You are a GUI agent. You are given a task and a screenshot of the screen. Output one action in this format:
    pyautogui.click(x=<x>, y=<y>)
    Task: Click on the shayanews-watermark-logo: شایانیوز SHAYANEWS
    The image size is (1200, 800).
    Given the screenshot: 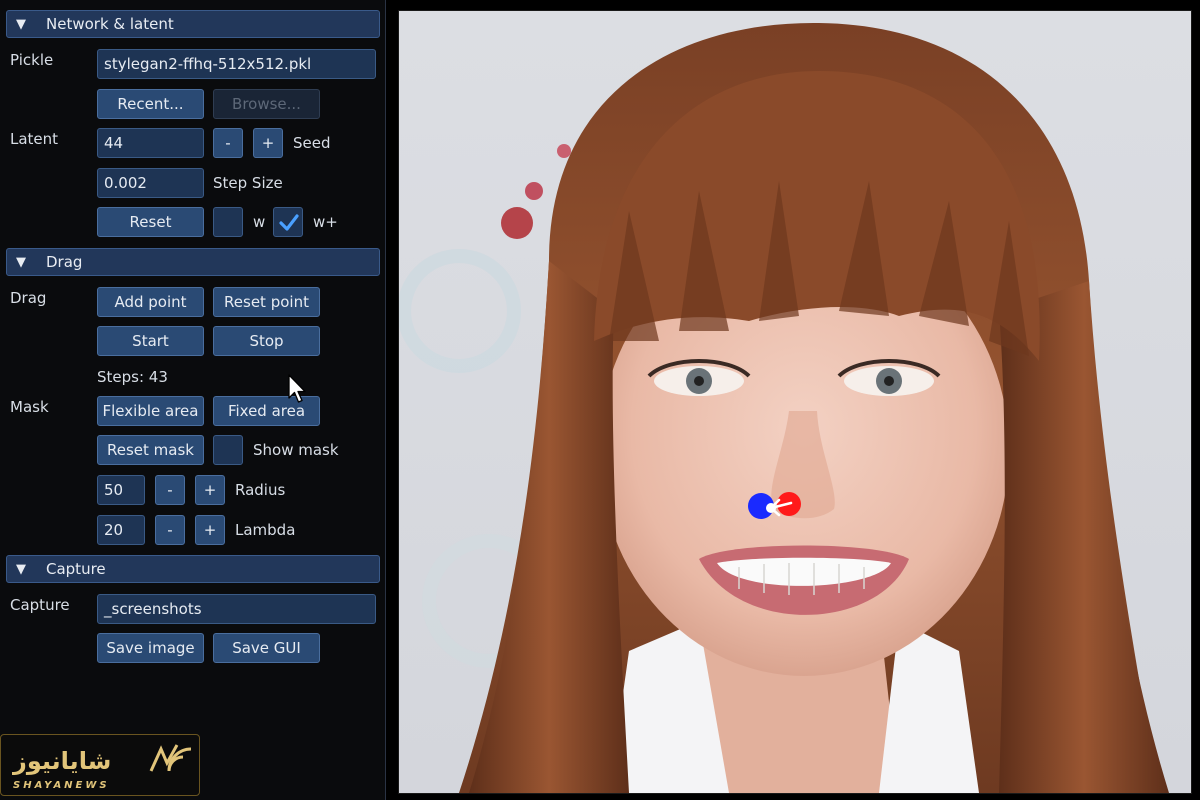 What is the action you would take?
    pyautogui.click(x=100, y=765)
    